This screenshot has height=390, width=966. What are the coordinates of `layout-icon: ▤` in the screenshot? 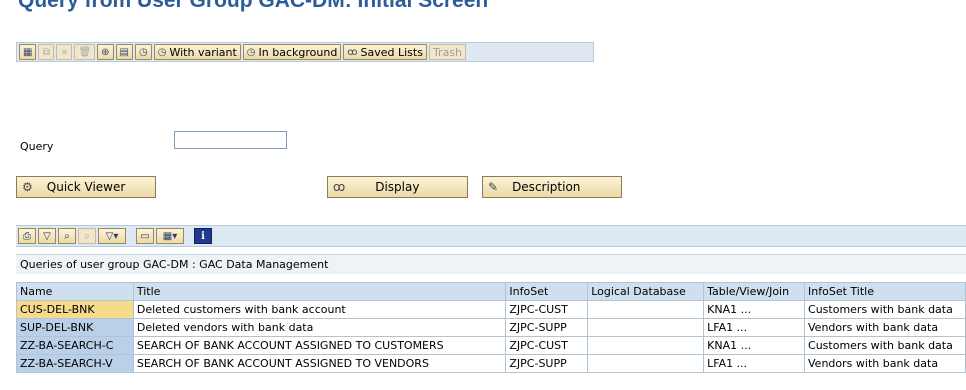 It's located at (124, 52).